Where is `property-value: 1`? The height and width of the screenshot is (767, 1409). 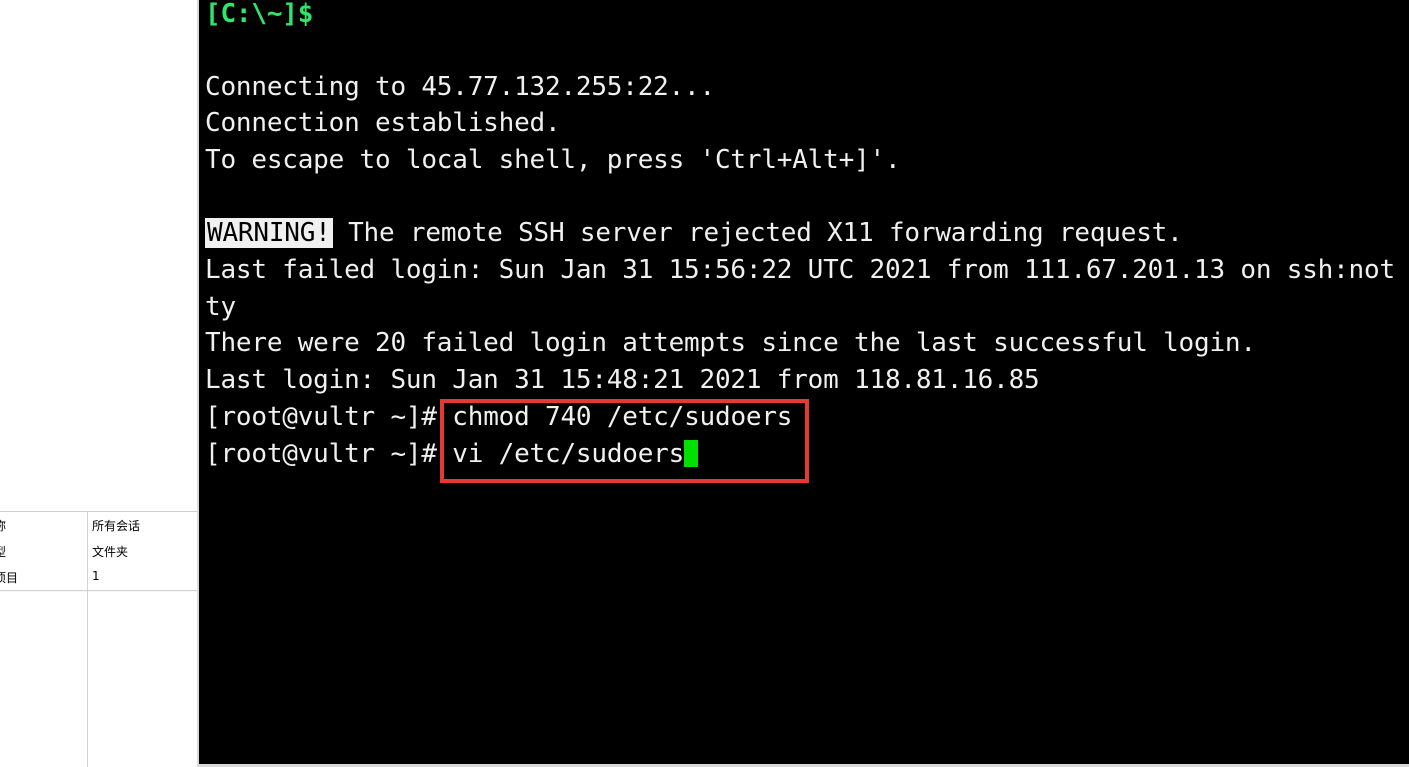
property-value: 1 is located at coordinates (96, 576).